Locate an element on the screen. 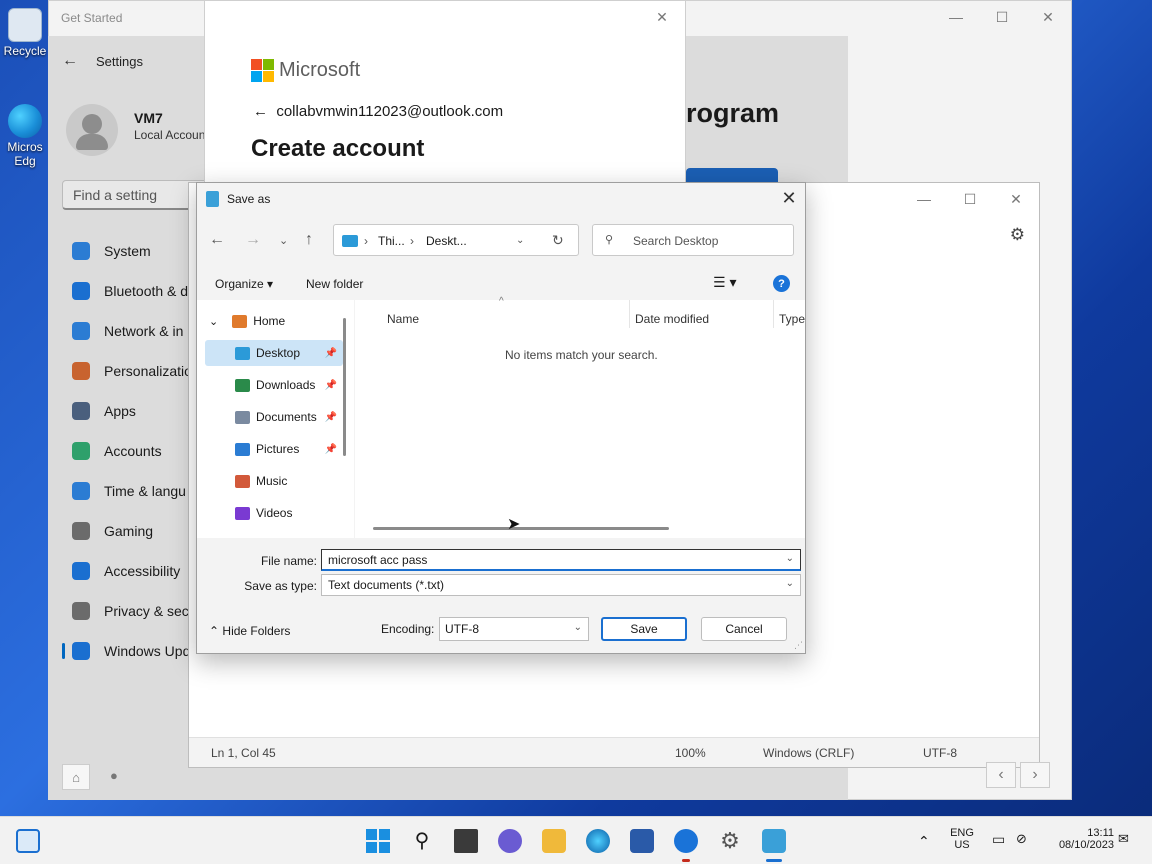 The image size is (1152, 864). chevron-left-icon: ‹ is located at coordinates (1001, 775).